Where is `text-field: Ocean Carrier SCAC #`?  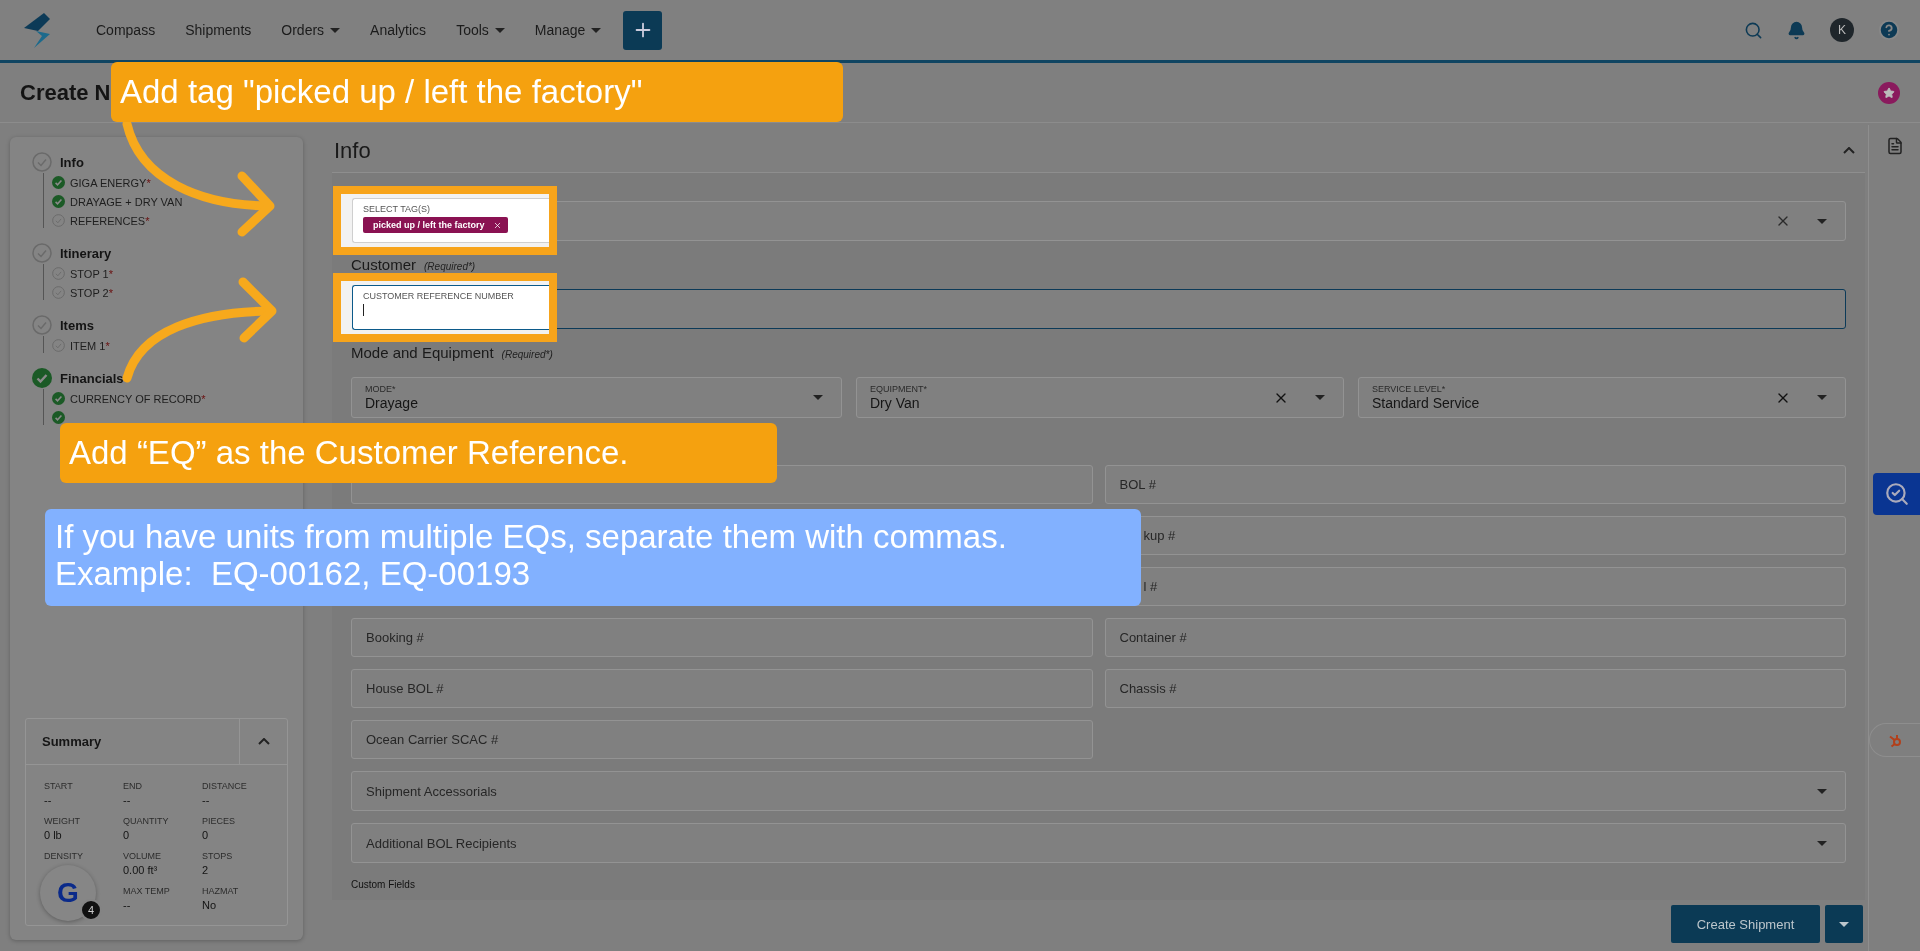 text-field: Ocean Carrier SCAC # is located at coordinates (722, 739).